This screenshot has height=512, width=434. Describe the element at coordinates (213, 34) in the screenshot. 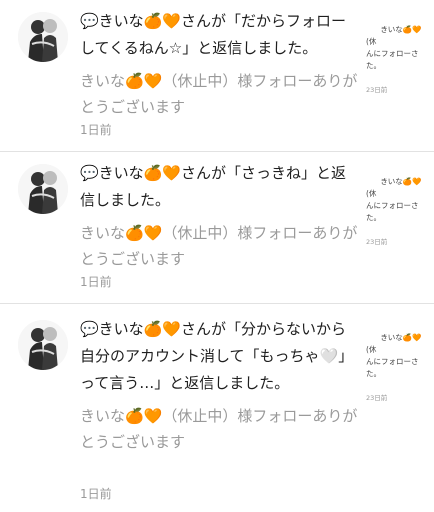

I see `notification-message: 💬きいな🍊🧡さんが「だからフォローしてくるねん☆」と返信しました。` at that location.